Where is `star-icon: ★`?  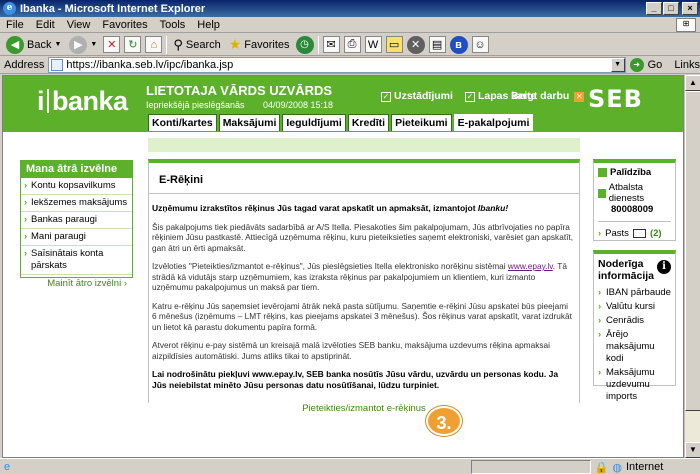
star-icon: ★ is located at coordinates (235, 44).